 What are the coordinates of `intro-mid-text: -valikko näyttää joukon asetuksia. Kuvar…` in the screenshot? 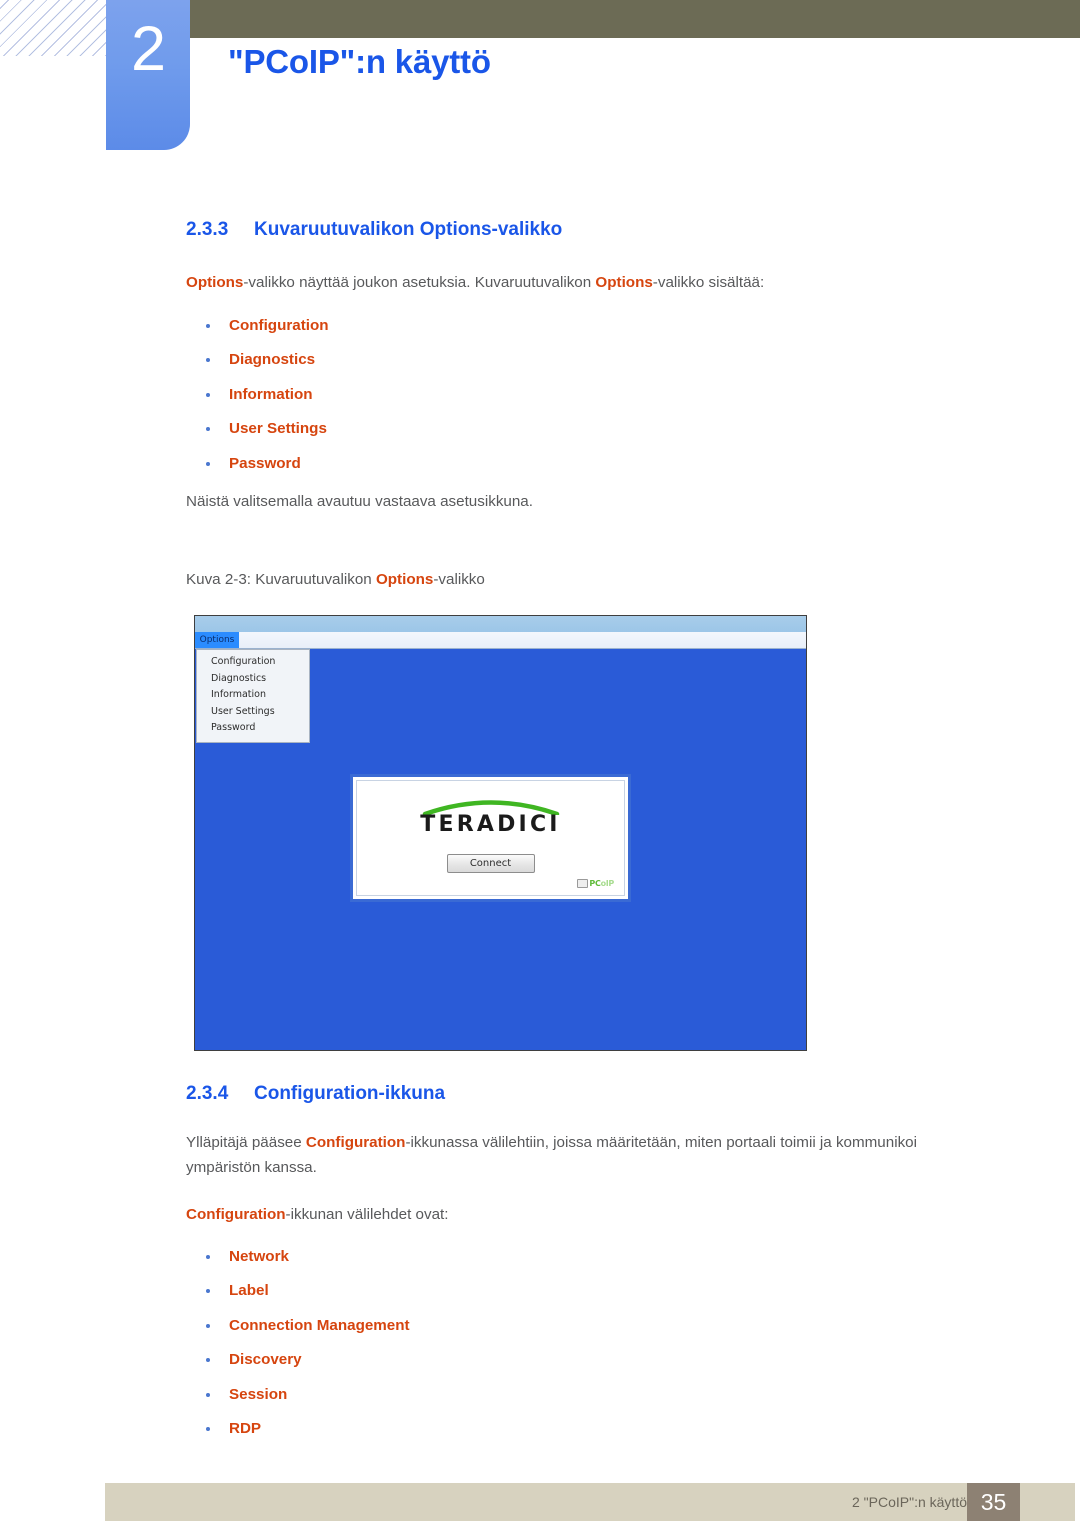 It's located at (419, 282).